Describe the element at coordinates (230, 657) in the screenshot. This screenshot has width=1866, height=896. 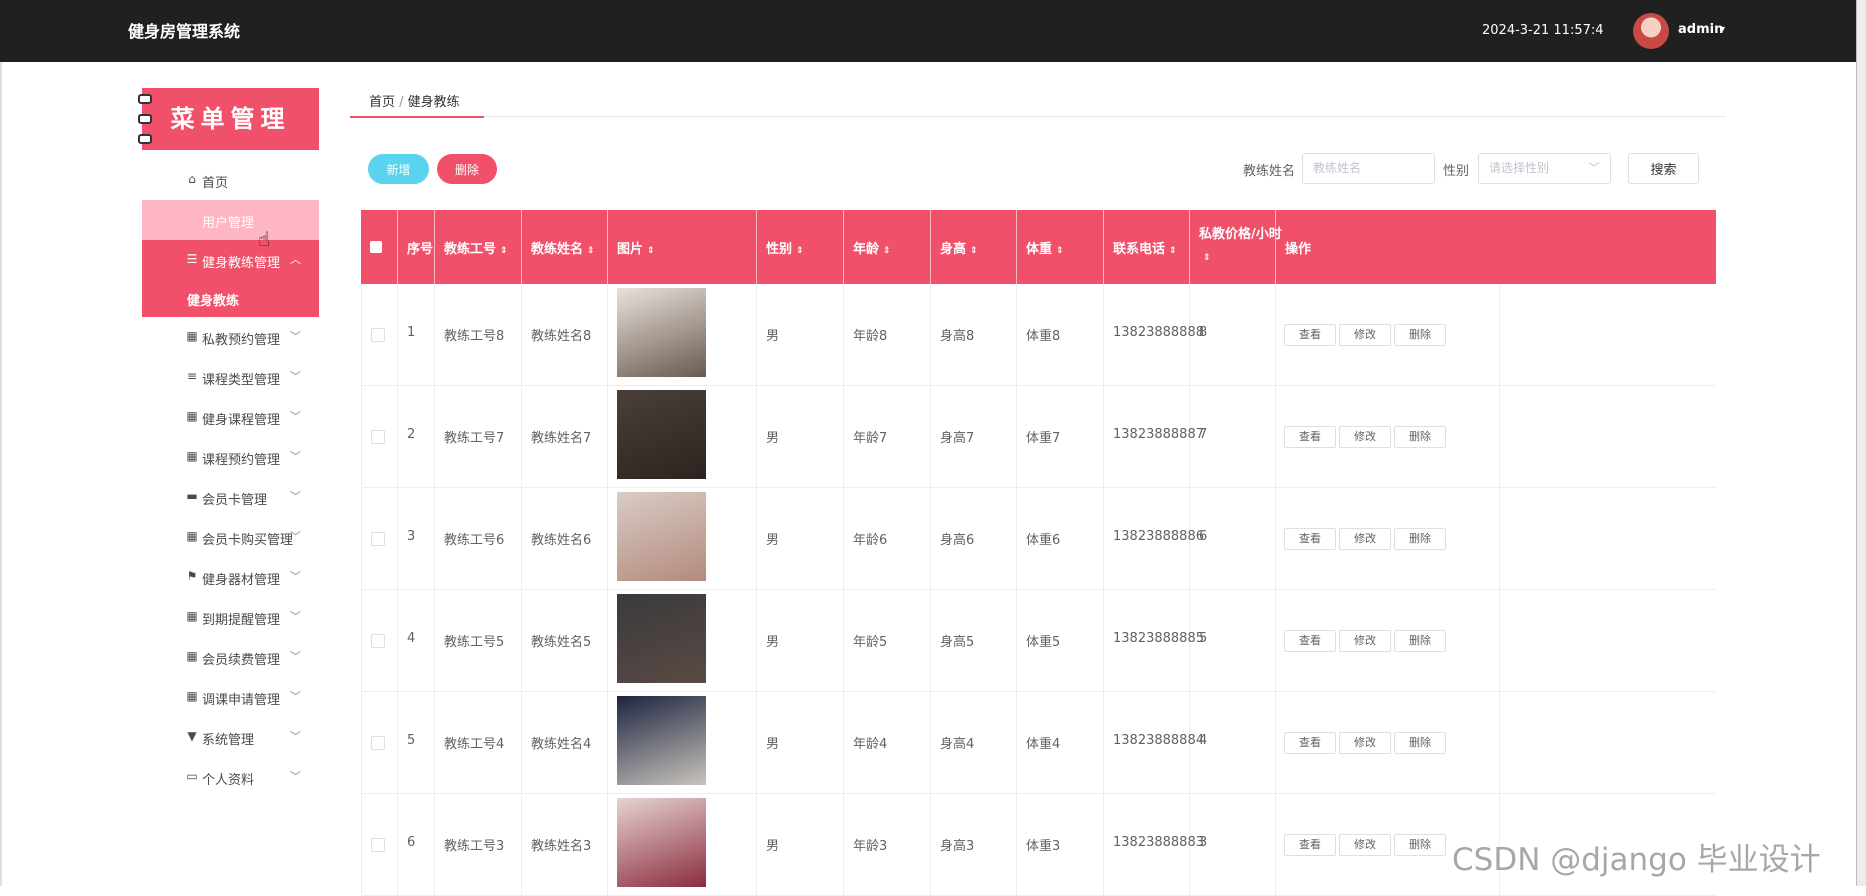
I see `sidebar-item: ▦ 会员续费管理 ﹀` at that location.